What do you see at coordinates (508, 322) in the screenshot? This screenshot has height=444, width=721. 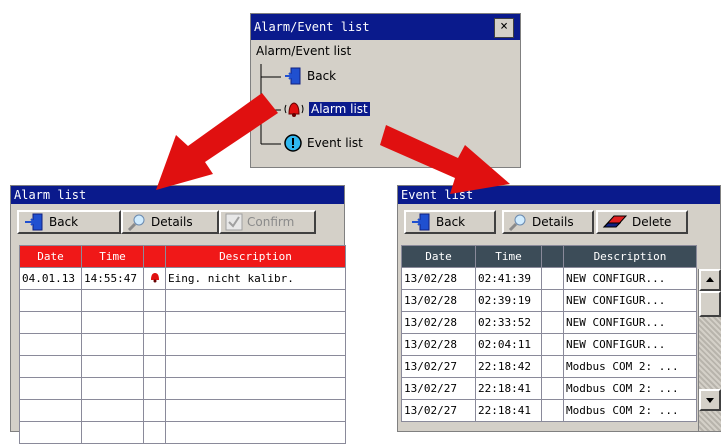 I see `cell-time: 02:33:52` at bounding box center [508, 322].